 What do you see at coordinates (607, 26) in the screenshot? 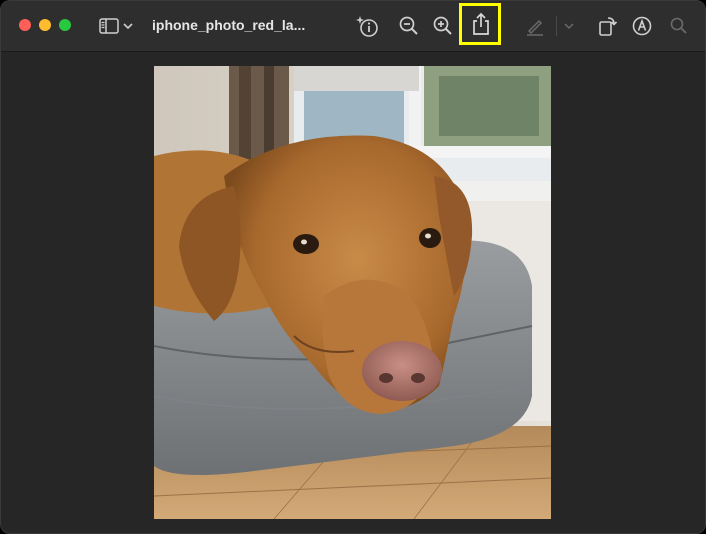
I see `rotate-icon` at bounding box center [607, 26].